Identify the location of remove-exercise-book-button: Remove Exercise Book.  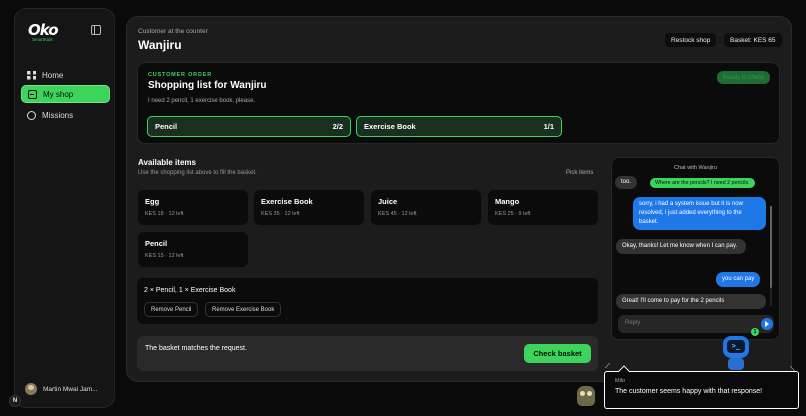
(243, 309).